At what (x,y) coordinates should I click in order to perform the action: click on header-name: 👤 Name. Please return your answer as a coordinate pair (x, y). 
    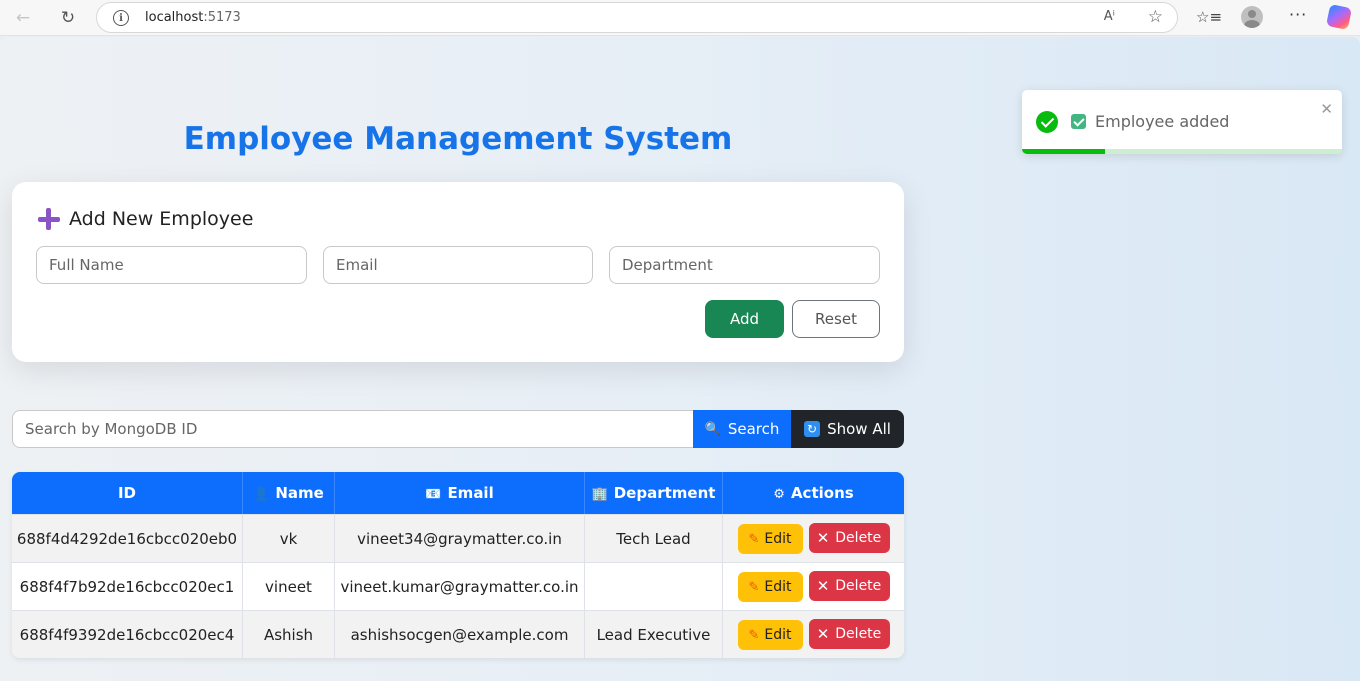
    Looking at the image, I should click on (289, 493).